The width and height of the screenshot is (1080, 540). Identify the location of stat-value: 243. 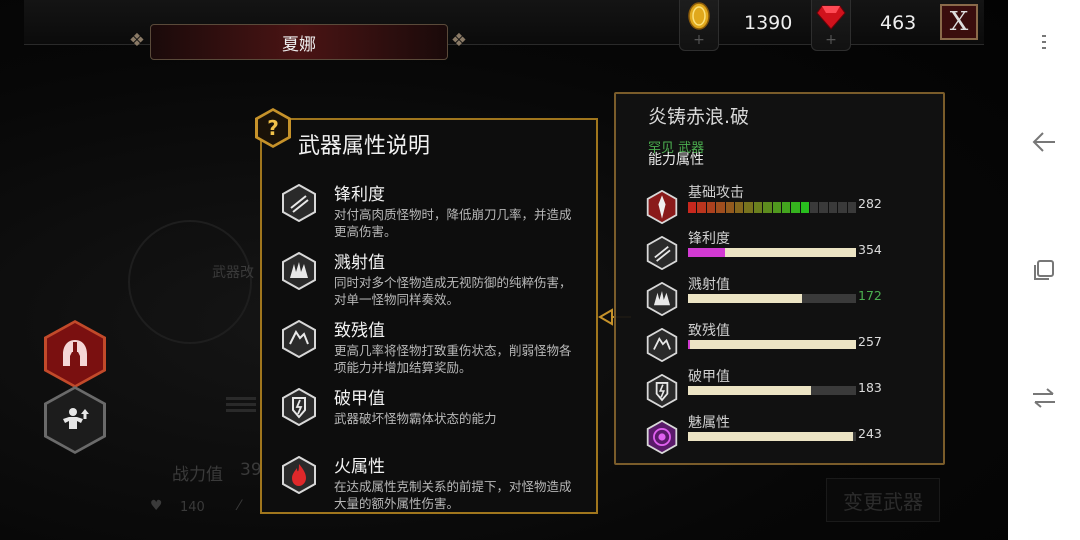
(870, 433).